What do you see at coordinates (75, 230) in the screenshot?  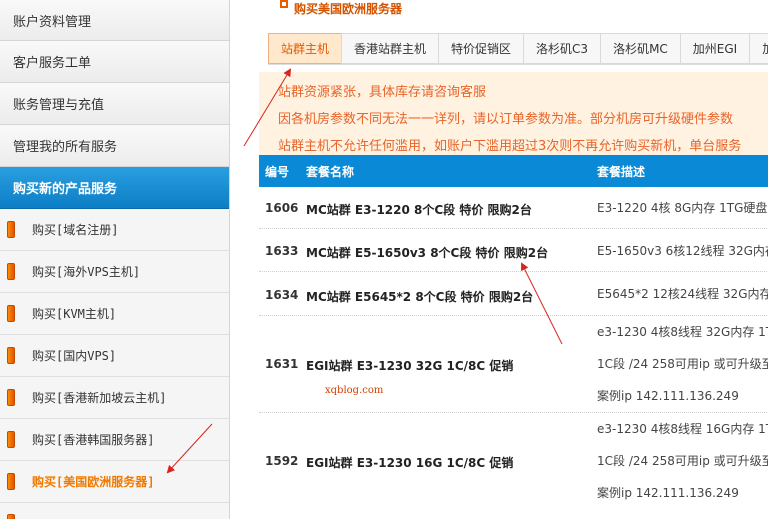 I see `sidebar-item-label: 购买[域名注册]` at bounding box center [75, 230].